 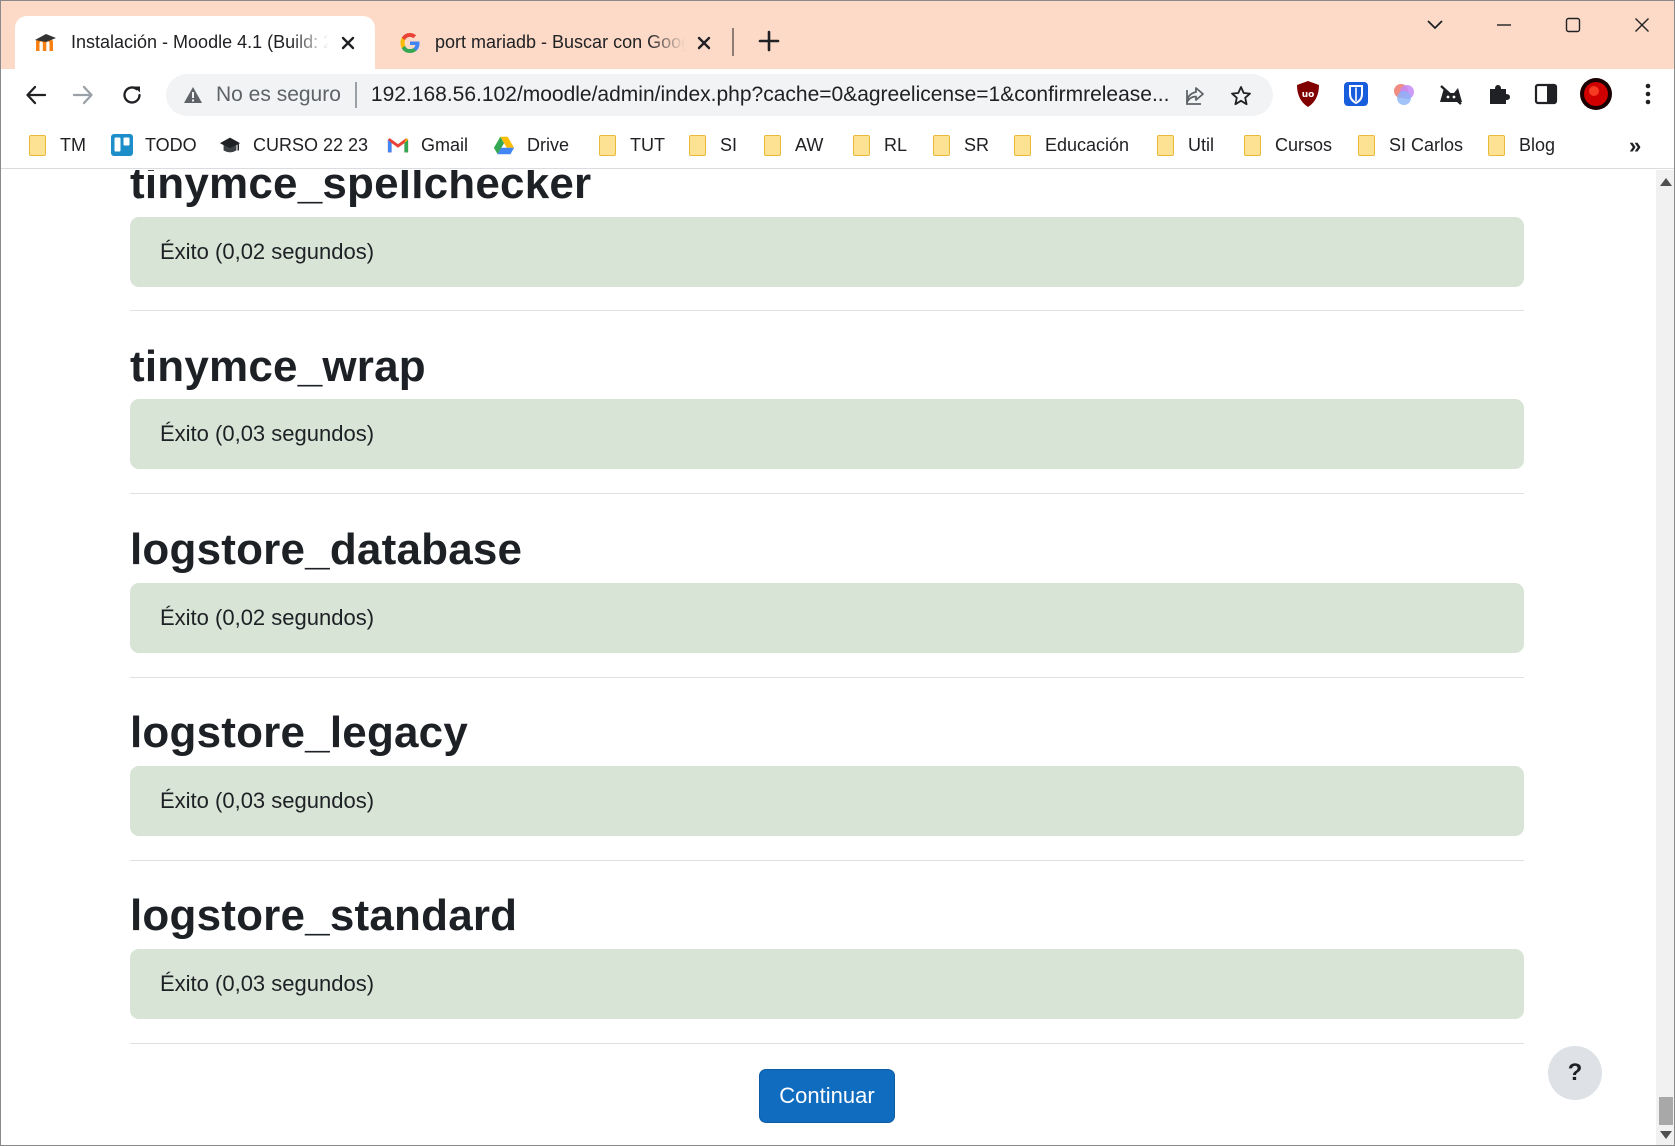 I want to click on menu-kebab-icon, so click(x=1648, y=94).